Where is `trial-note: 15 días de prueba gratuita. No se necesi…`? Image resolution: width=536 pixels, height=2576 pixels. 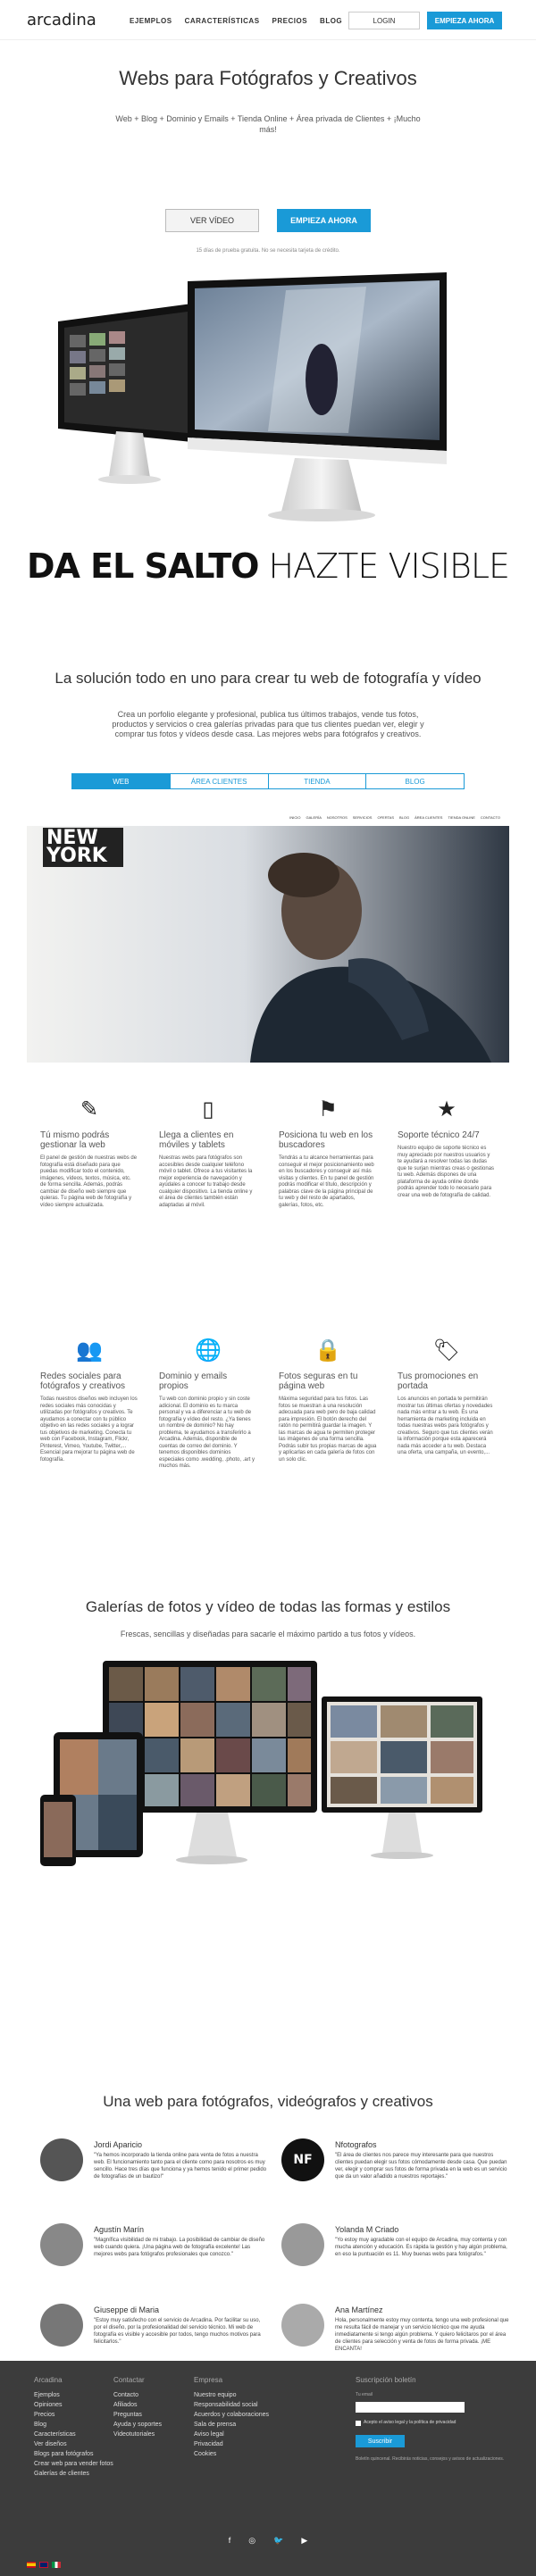 trial-note: 15 días de prueba gratuita. No se necesi… is located at coordinates (268, 251).